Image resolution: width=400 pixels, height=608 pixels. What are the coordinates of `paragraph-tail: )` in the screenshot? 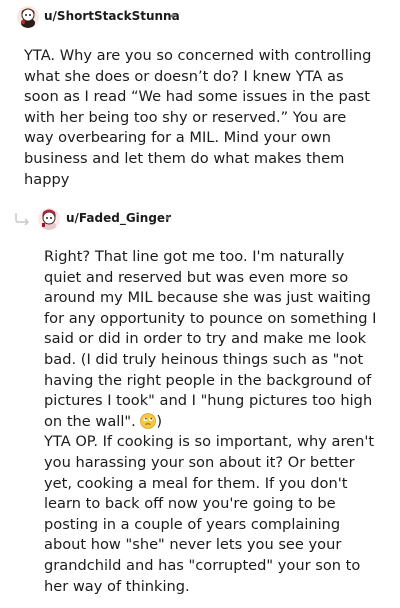 It's located at (159, 421).